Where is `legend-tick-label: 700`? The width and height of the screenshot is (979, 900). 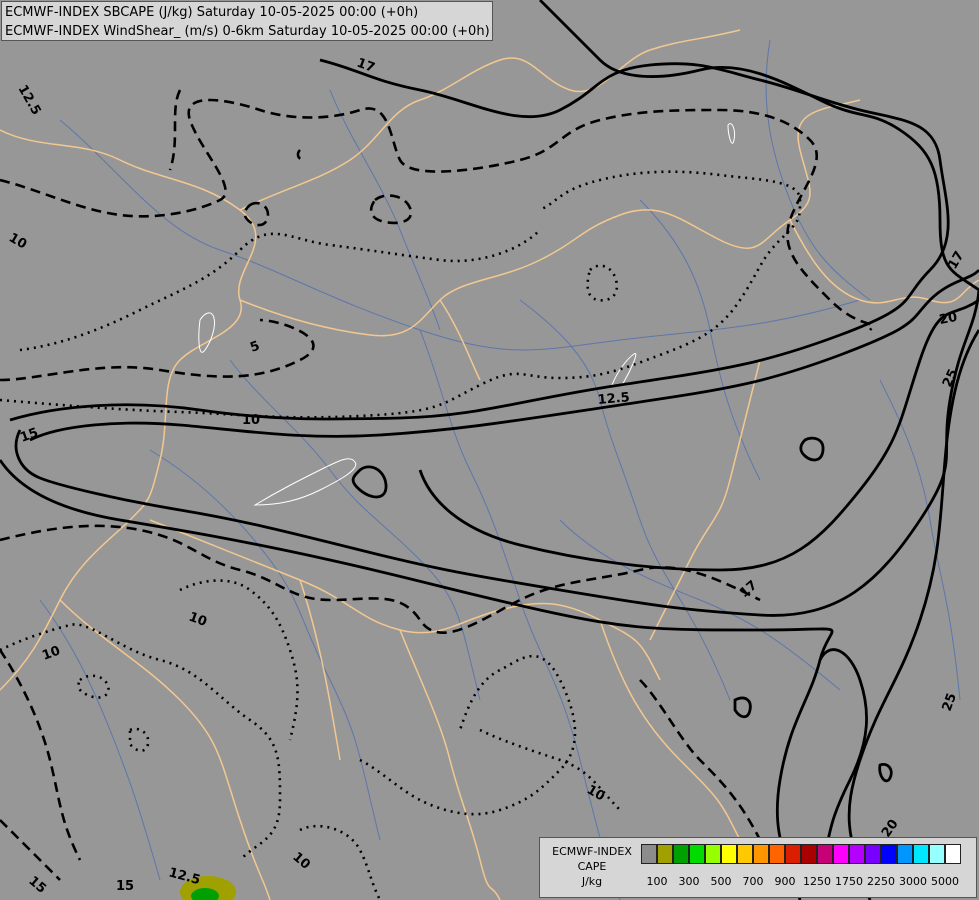
legend-tick-label: 700 is located at coordinates (753, 881).